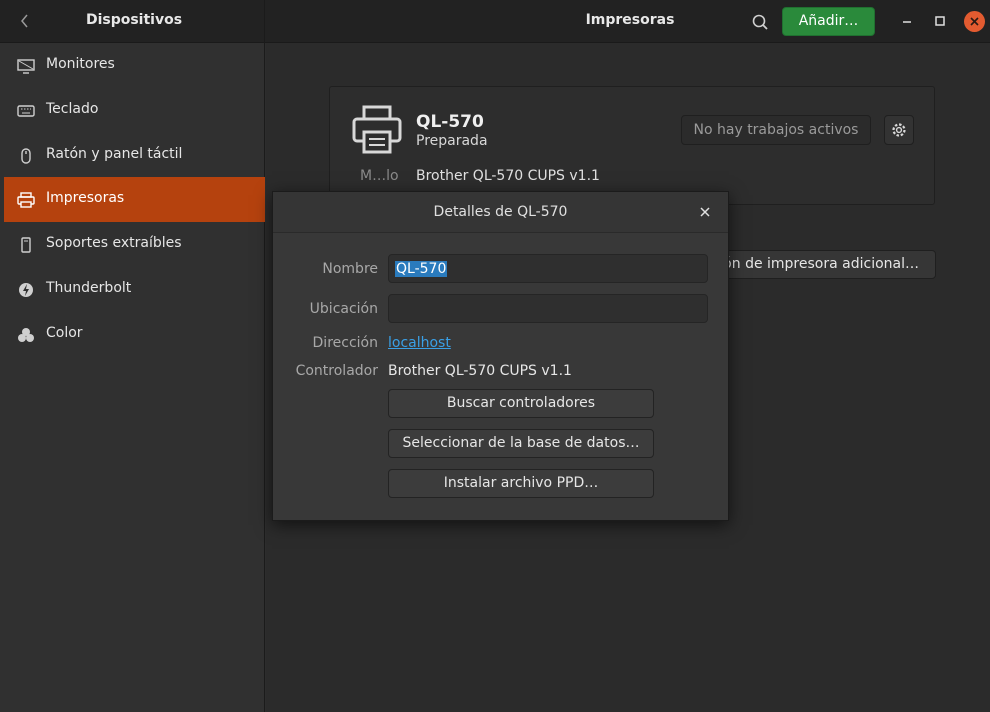  Describe the element at coordinates (419, 343) in the screenshot. I see `address-link: localhost` at that location.